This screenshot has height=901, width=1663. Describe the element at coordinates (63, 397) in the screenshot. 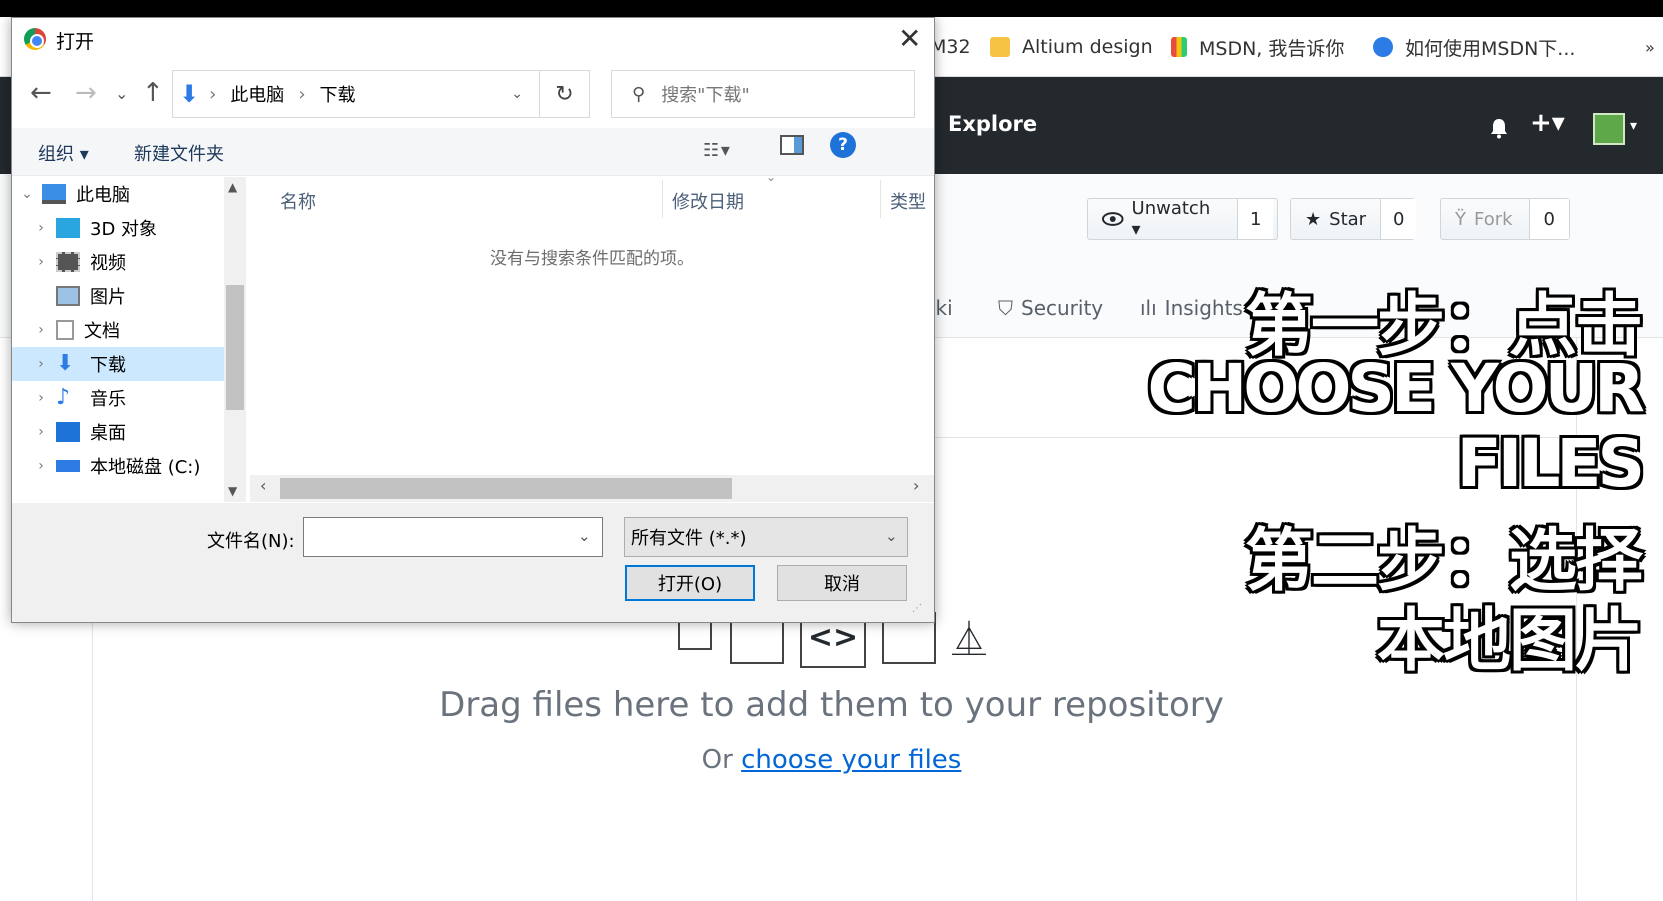

I see `music-icon: ♪` at that location.